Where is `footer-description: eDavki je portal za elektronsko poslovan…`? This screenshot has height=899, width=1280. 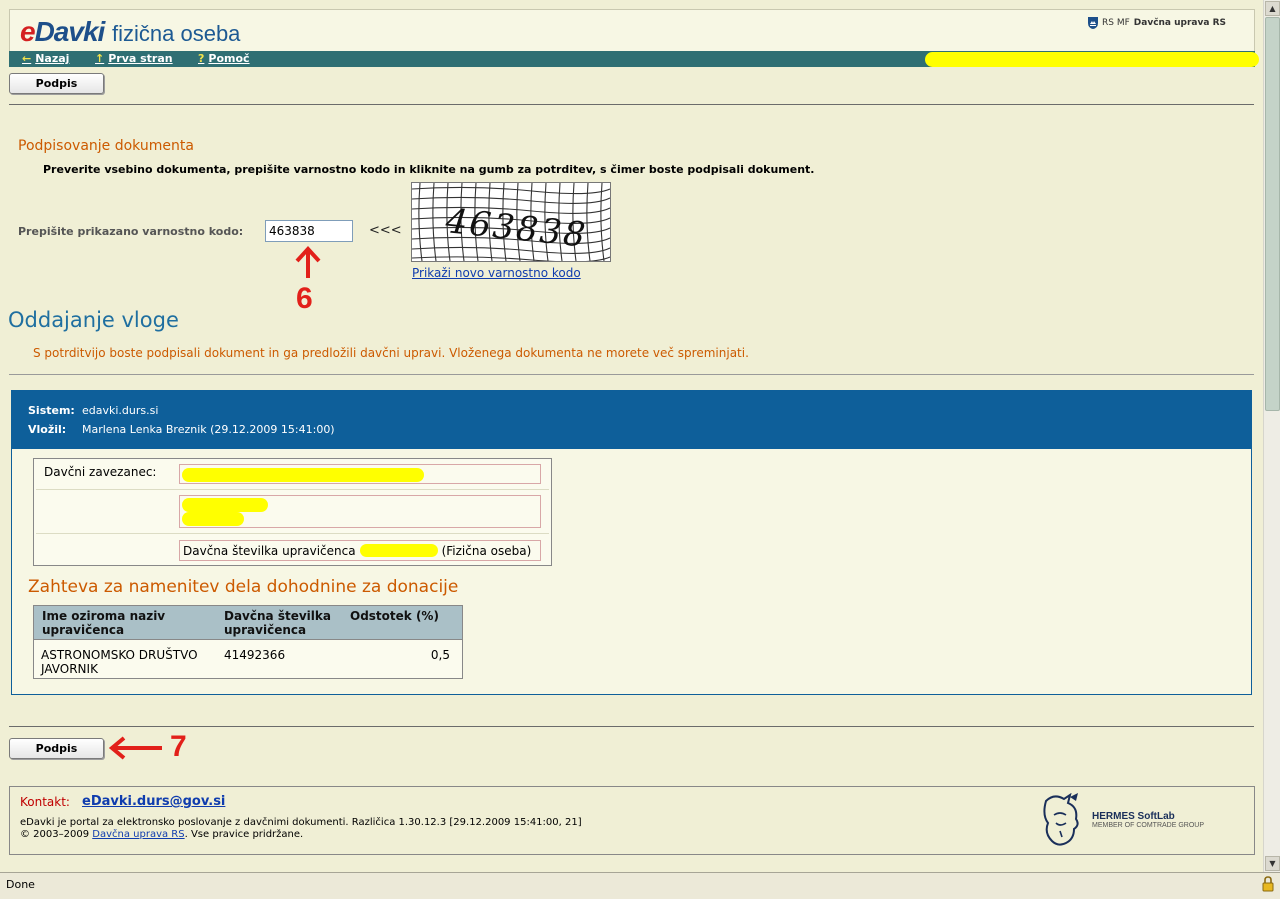 footer-description: eDavki je portal za elektronsko poslovan… is located at coordinates (301, 822).